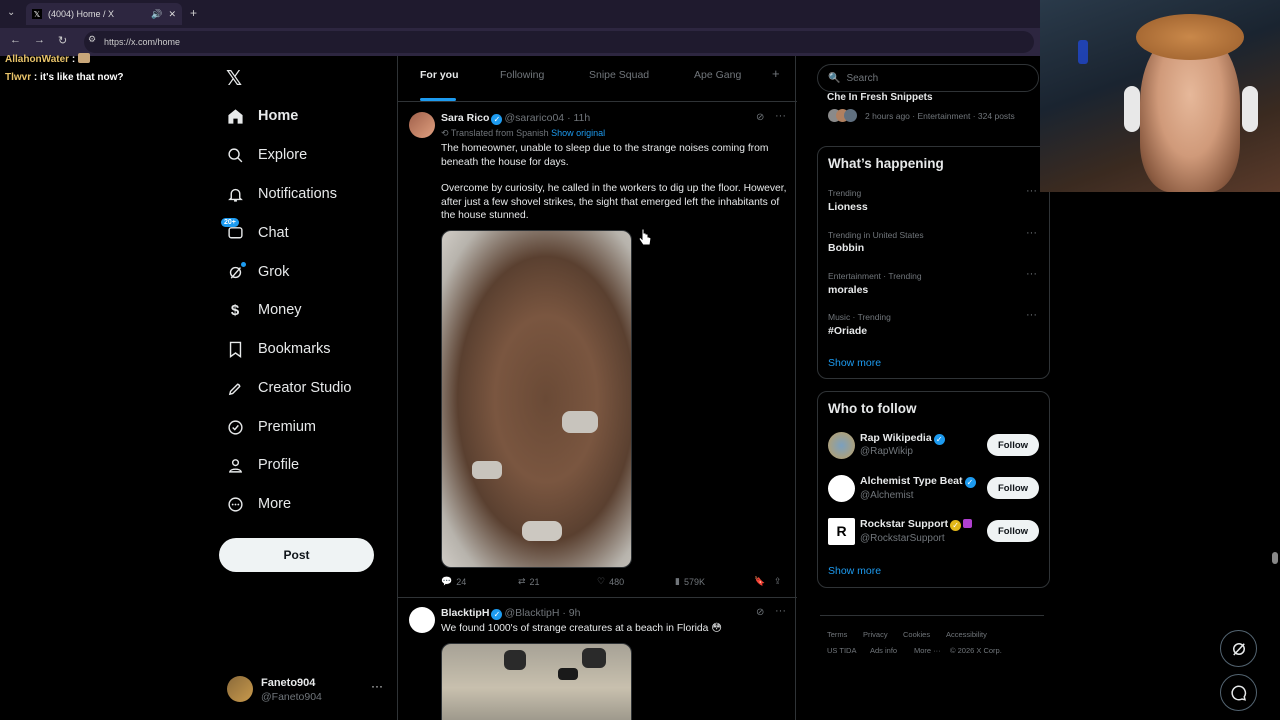 Image resolution: width=1280 pixels, height=720 pixels. I want to click on tab-for-you: For you, so click(439, 75).